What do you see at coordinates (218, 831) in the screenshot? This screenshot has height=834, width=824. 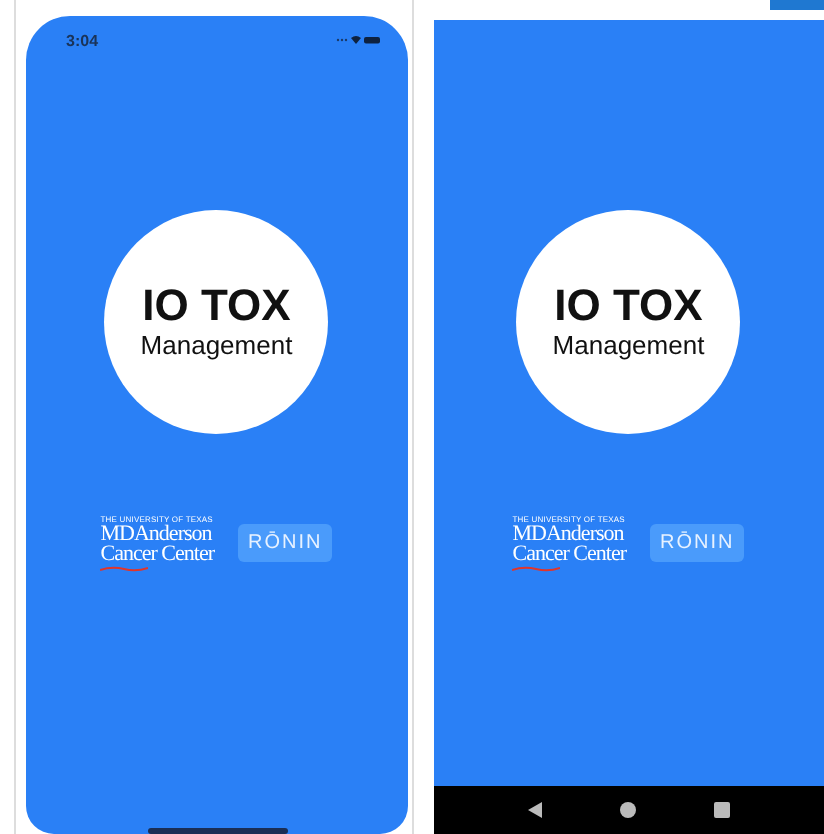 I see `home-indicator` at bounding box center [218, 831].